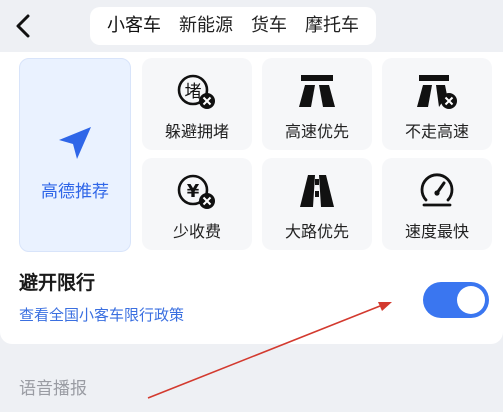 The width and height of the screenshot is (503, 412). I want to click on speedometer-icon, so click(437, 190).